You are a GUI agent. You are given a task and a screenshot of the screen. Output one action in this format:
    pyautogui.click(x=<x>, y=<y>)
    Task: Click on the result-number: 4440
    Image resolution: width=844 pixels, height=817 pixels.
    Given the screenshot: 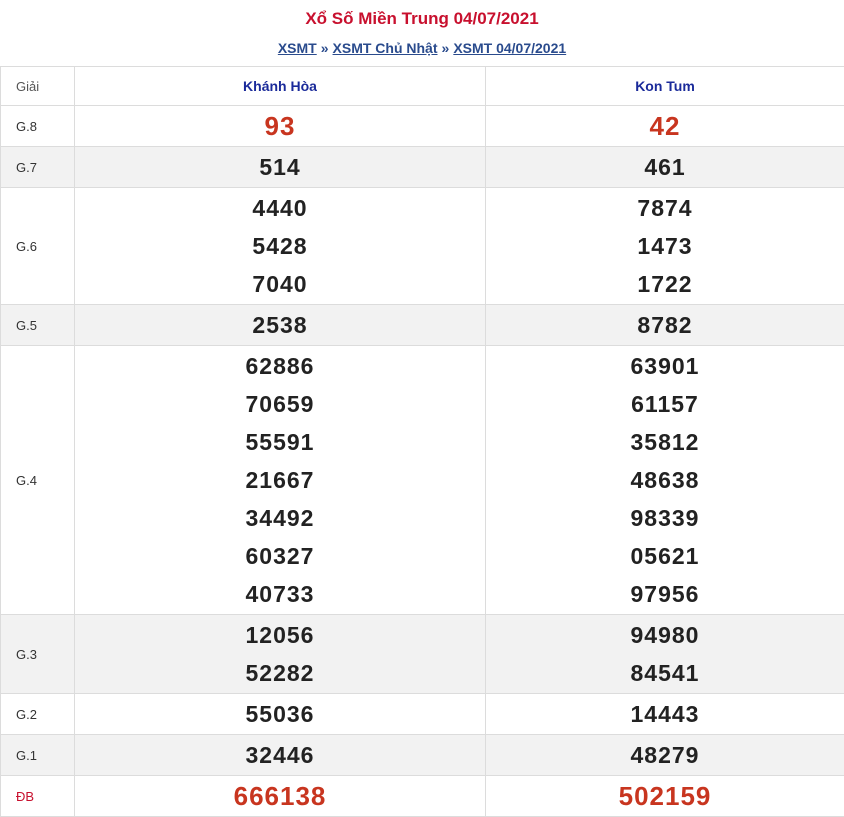 What is the action you would take?
    pyautogui.click(x=280, y=208)
    